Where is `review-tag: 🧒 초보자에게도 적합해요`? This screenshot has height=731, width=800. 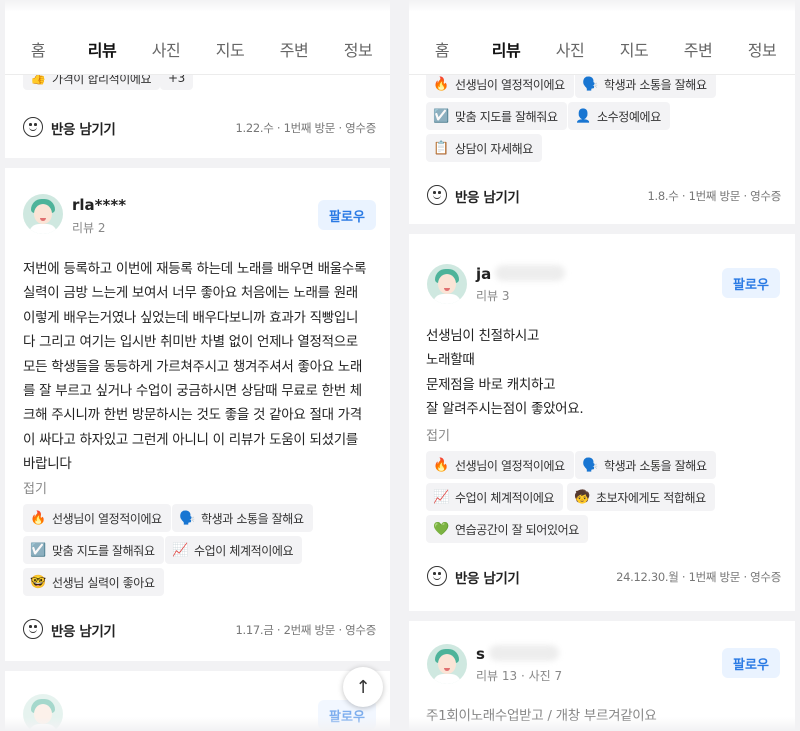
review-tag: 🧒 초보자에게도 적합해요 is located at coordinates (641, 497).